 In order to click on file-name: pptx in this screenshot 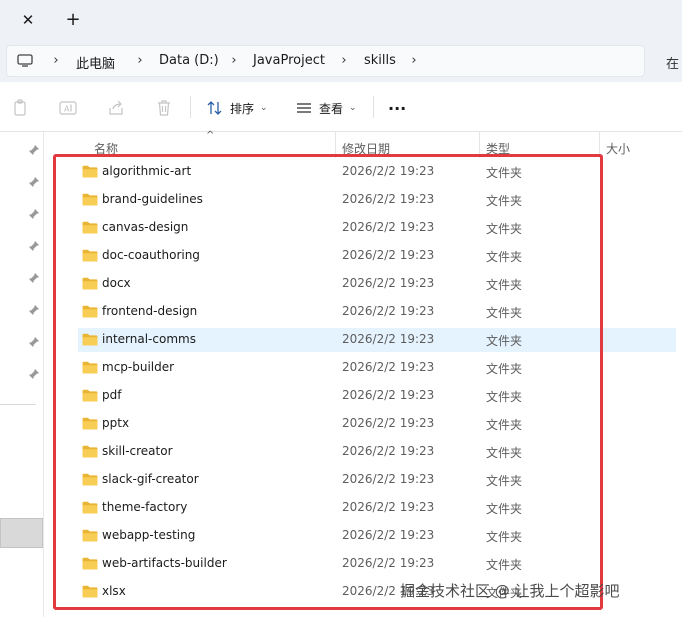, I will do `click(115, 423)`.